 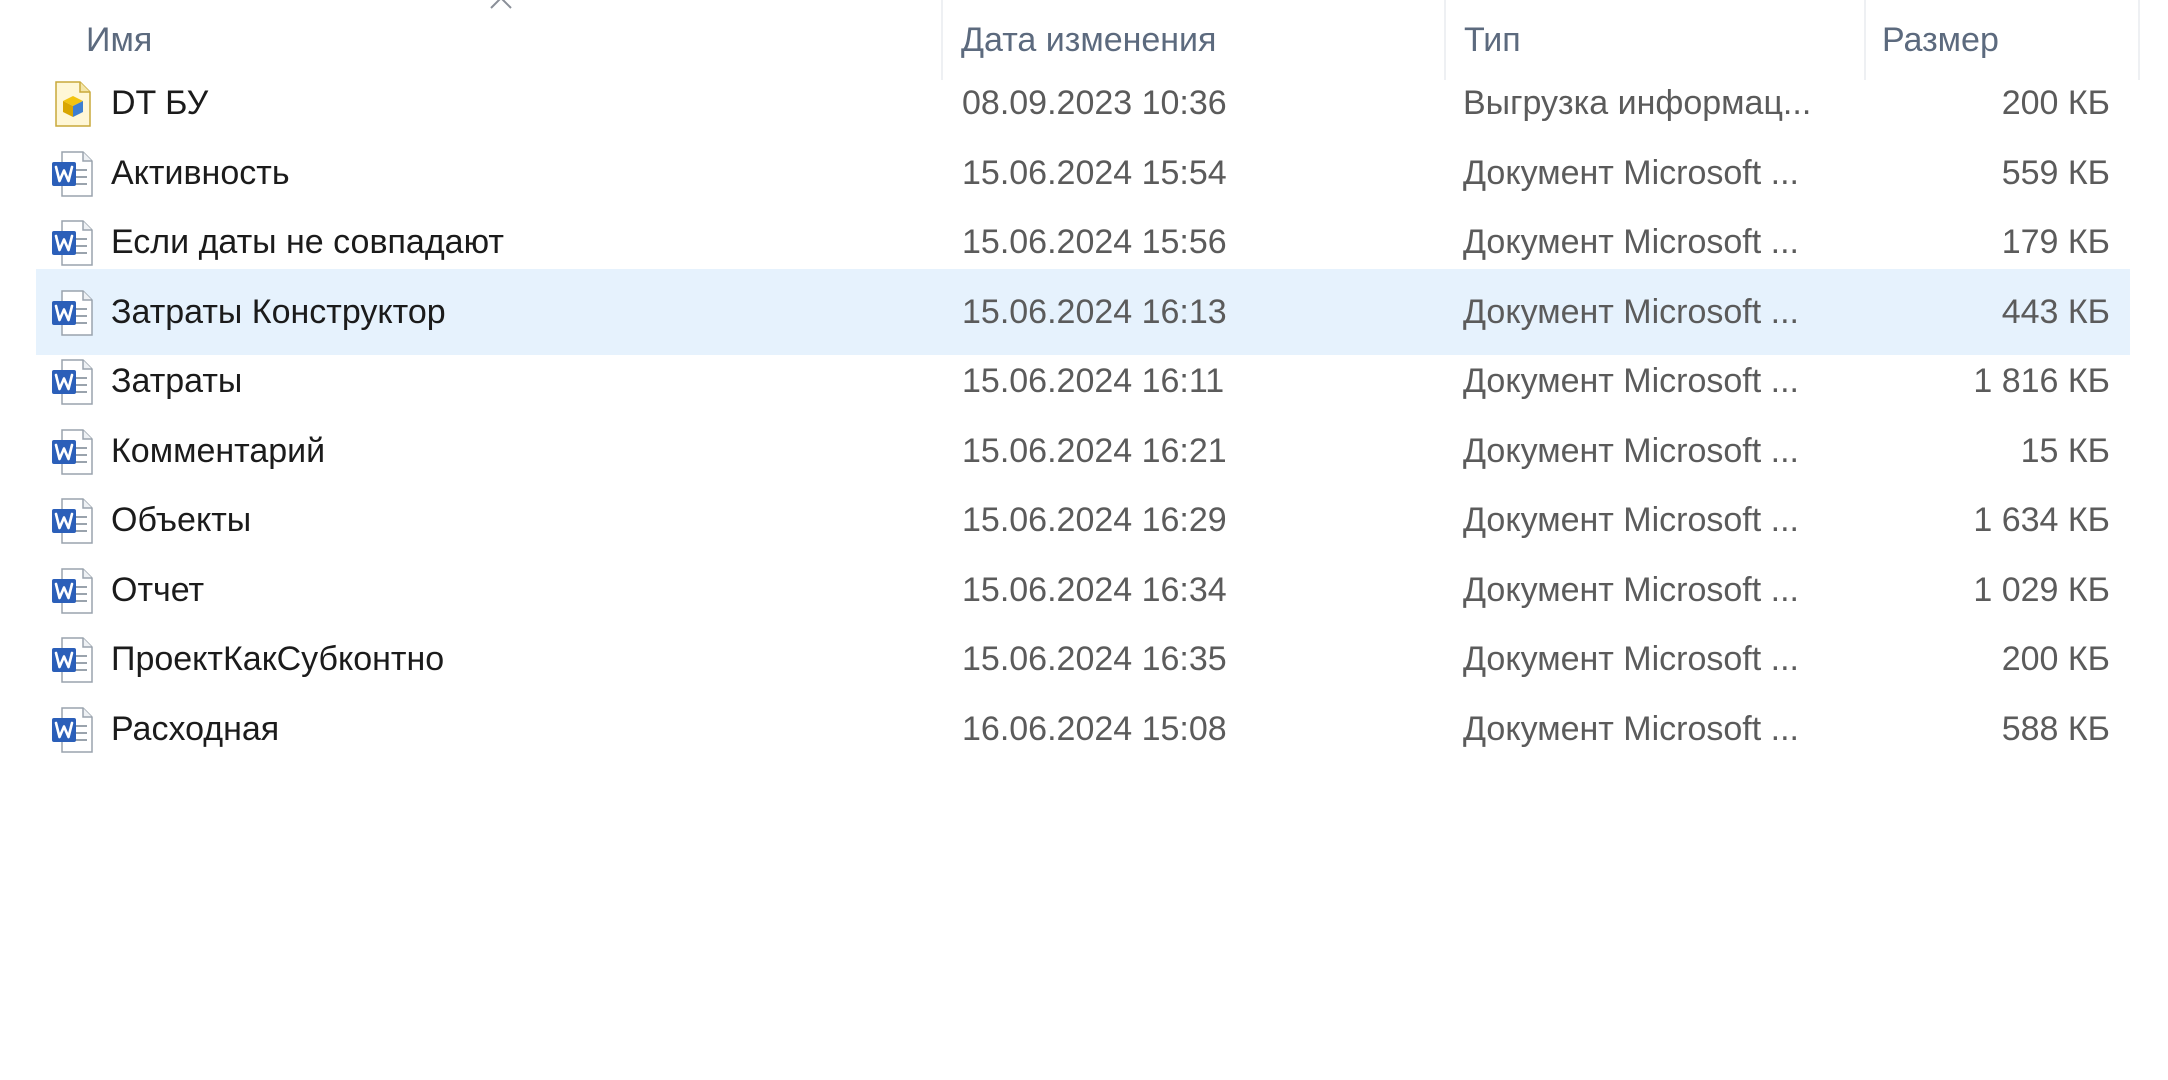 I want to click on column-resize-handle-size, so click(x=2139, y=40).